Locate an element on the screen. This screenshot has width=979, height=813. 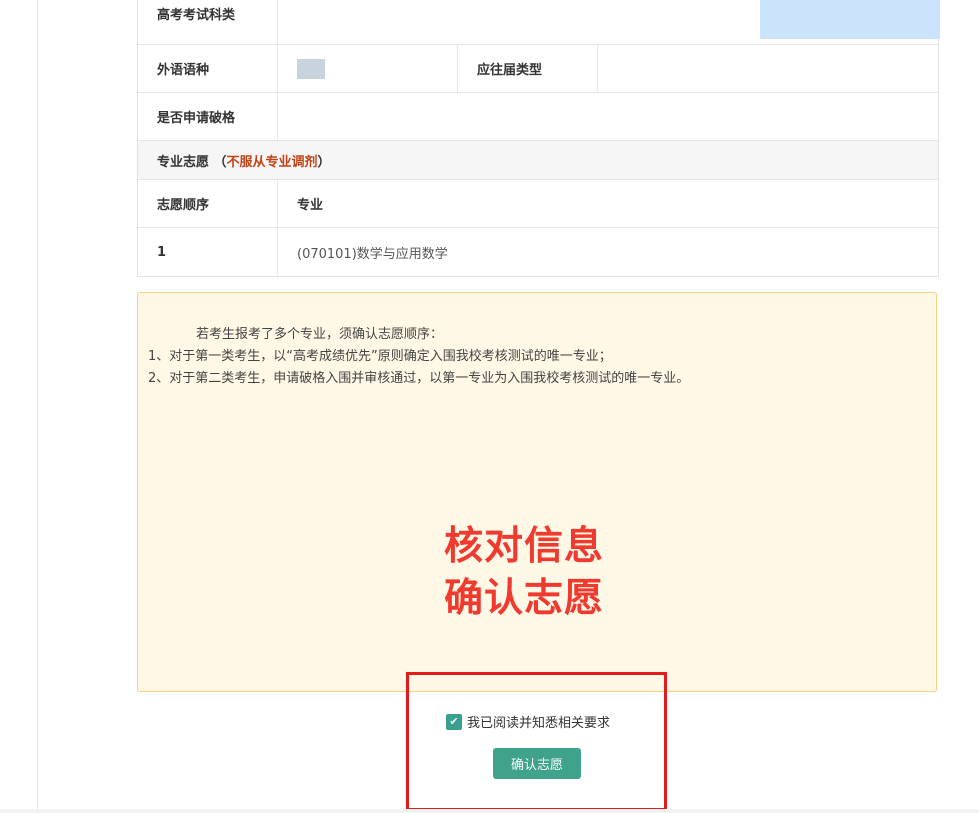
major-preference-title: 专业志愿 （不服从专业调剂 ） is located at coordinates (234, 160).